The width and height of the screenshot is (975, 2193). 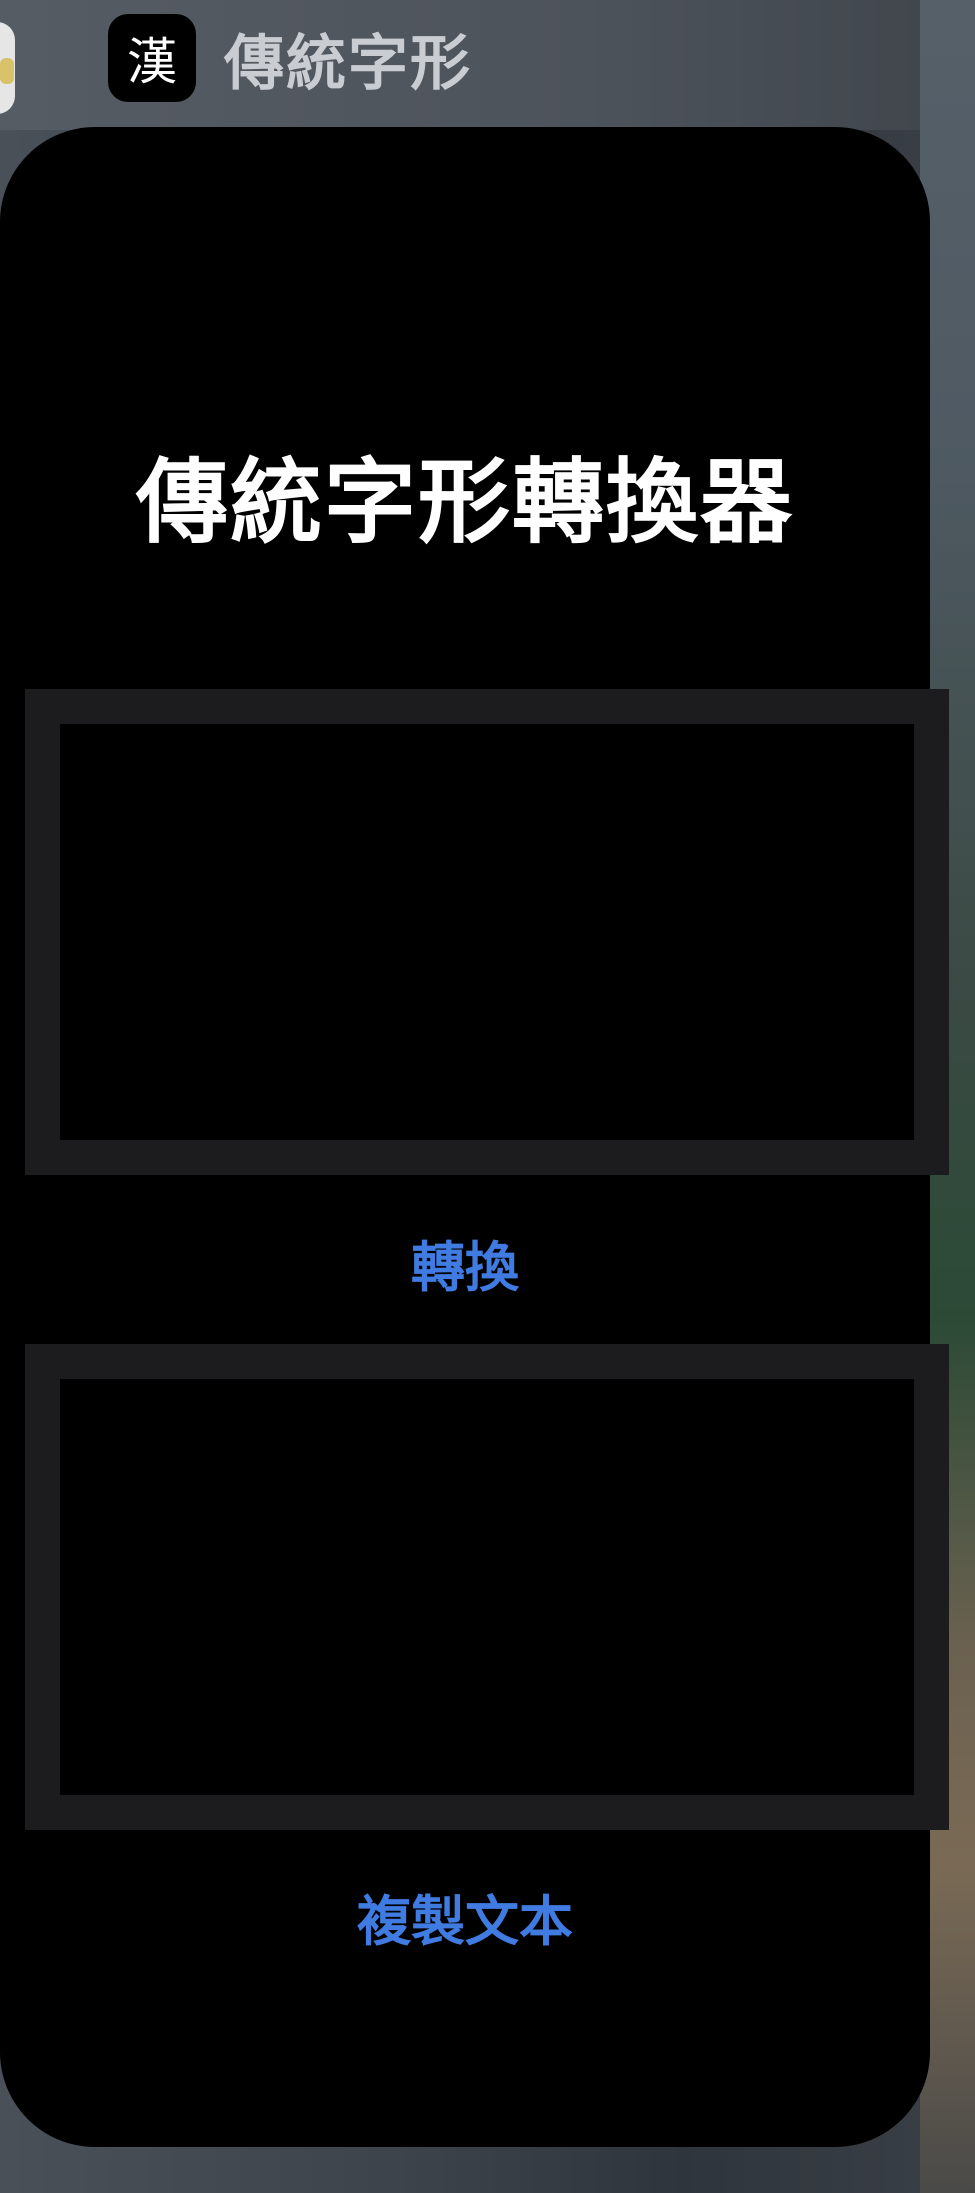 What do you see at coordinates (348, 63) in the screenshot?
I see `app-name-label: 傳統字形` at bounding box center [348, 63].